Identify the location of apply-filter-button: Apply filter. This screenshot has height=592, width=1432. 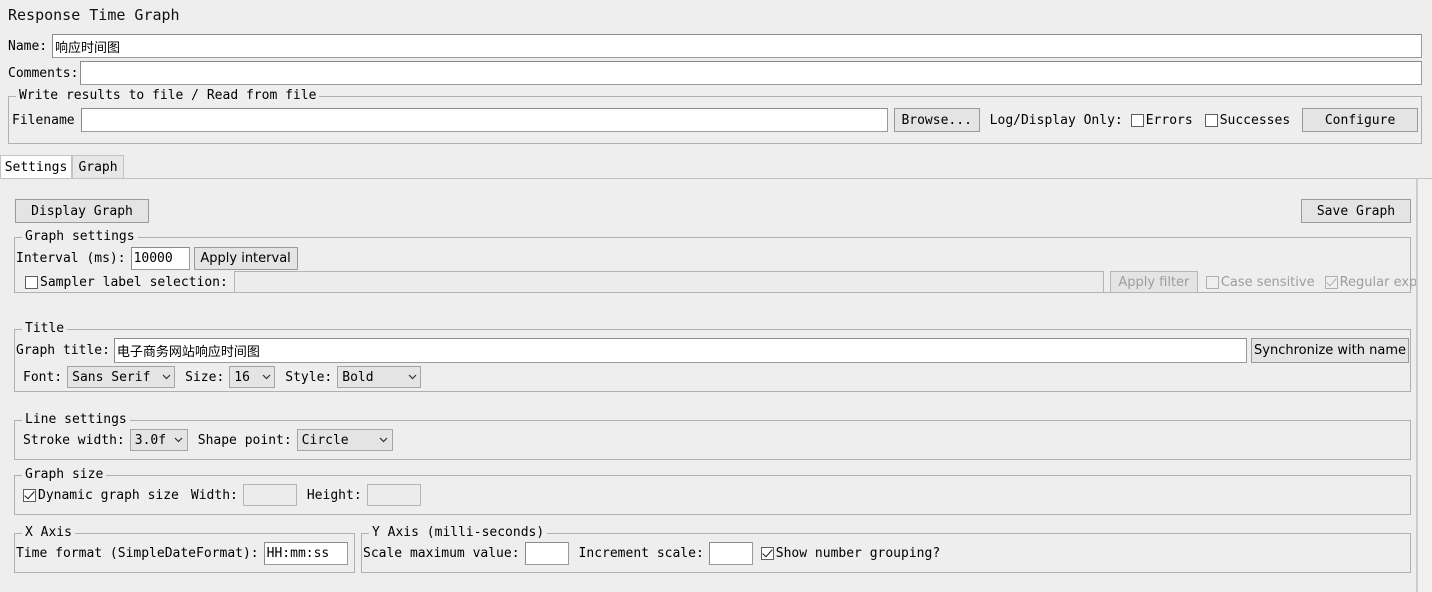
(1153, 282).